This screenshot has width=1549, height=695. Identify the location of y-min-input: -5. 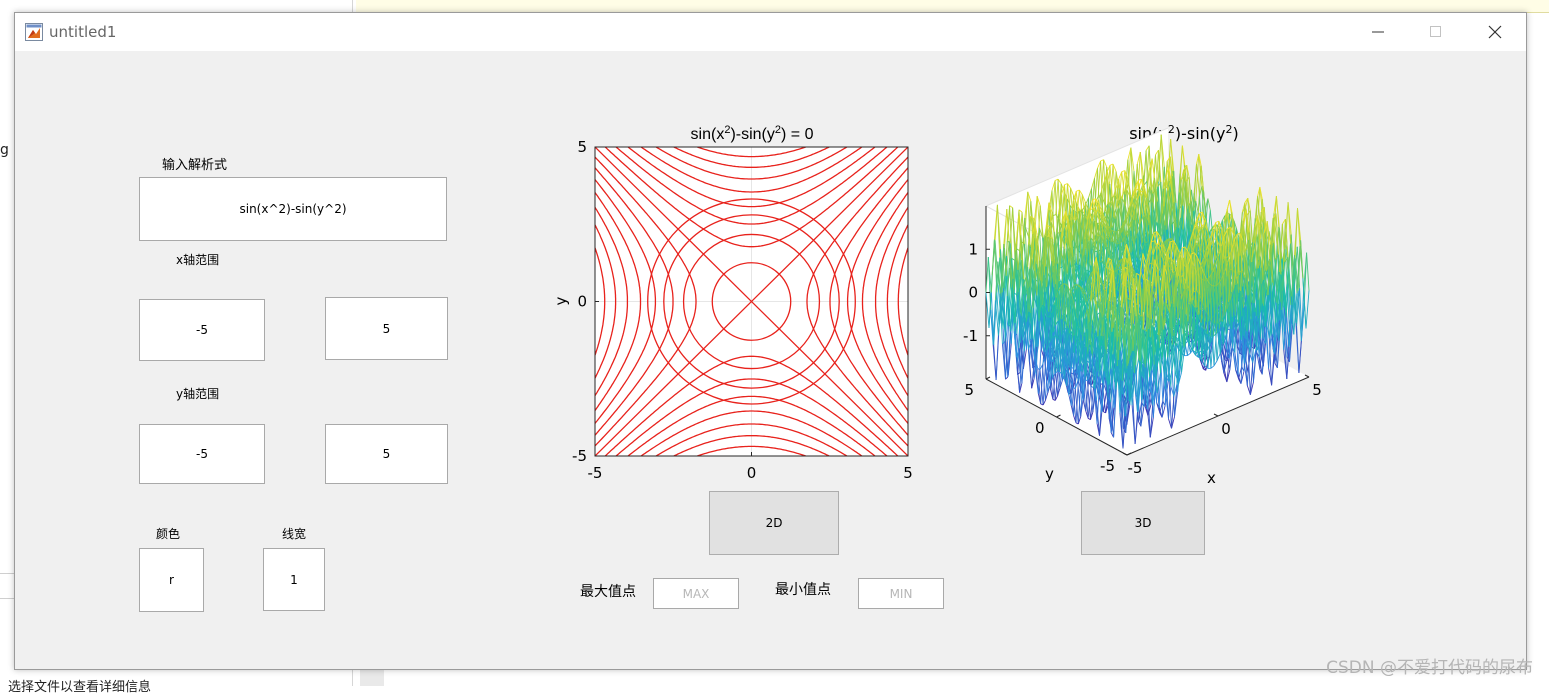
(202, 454).